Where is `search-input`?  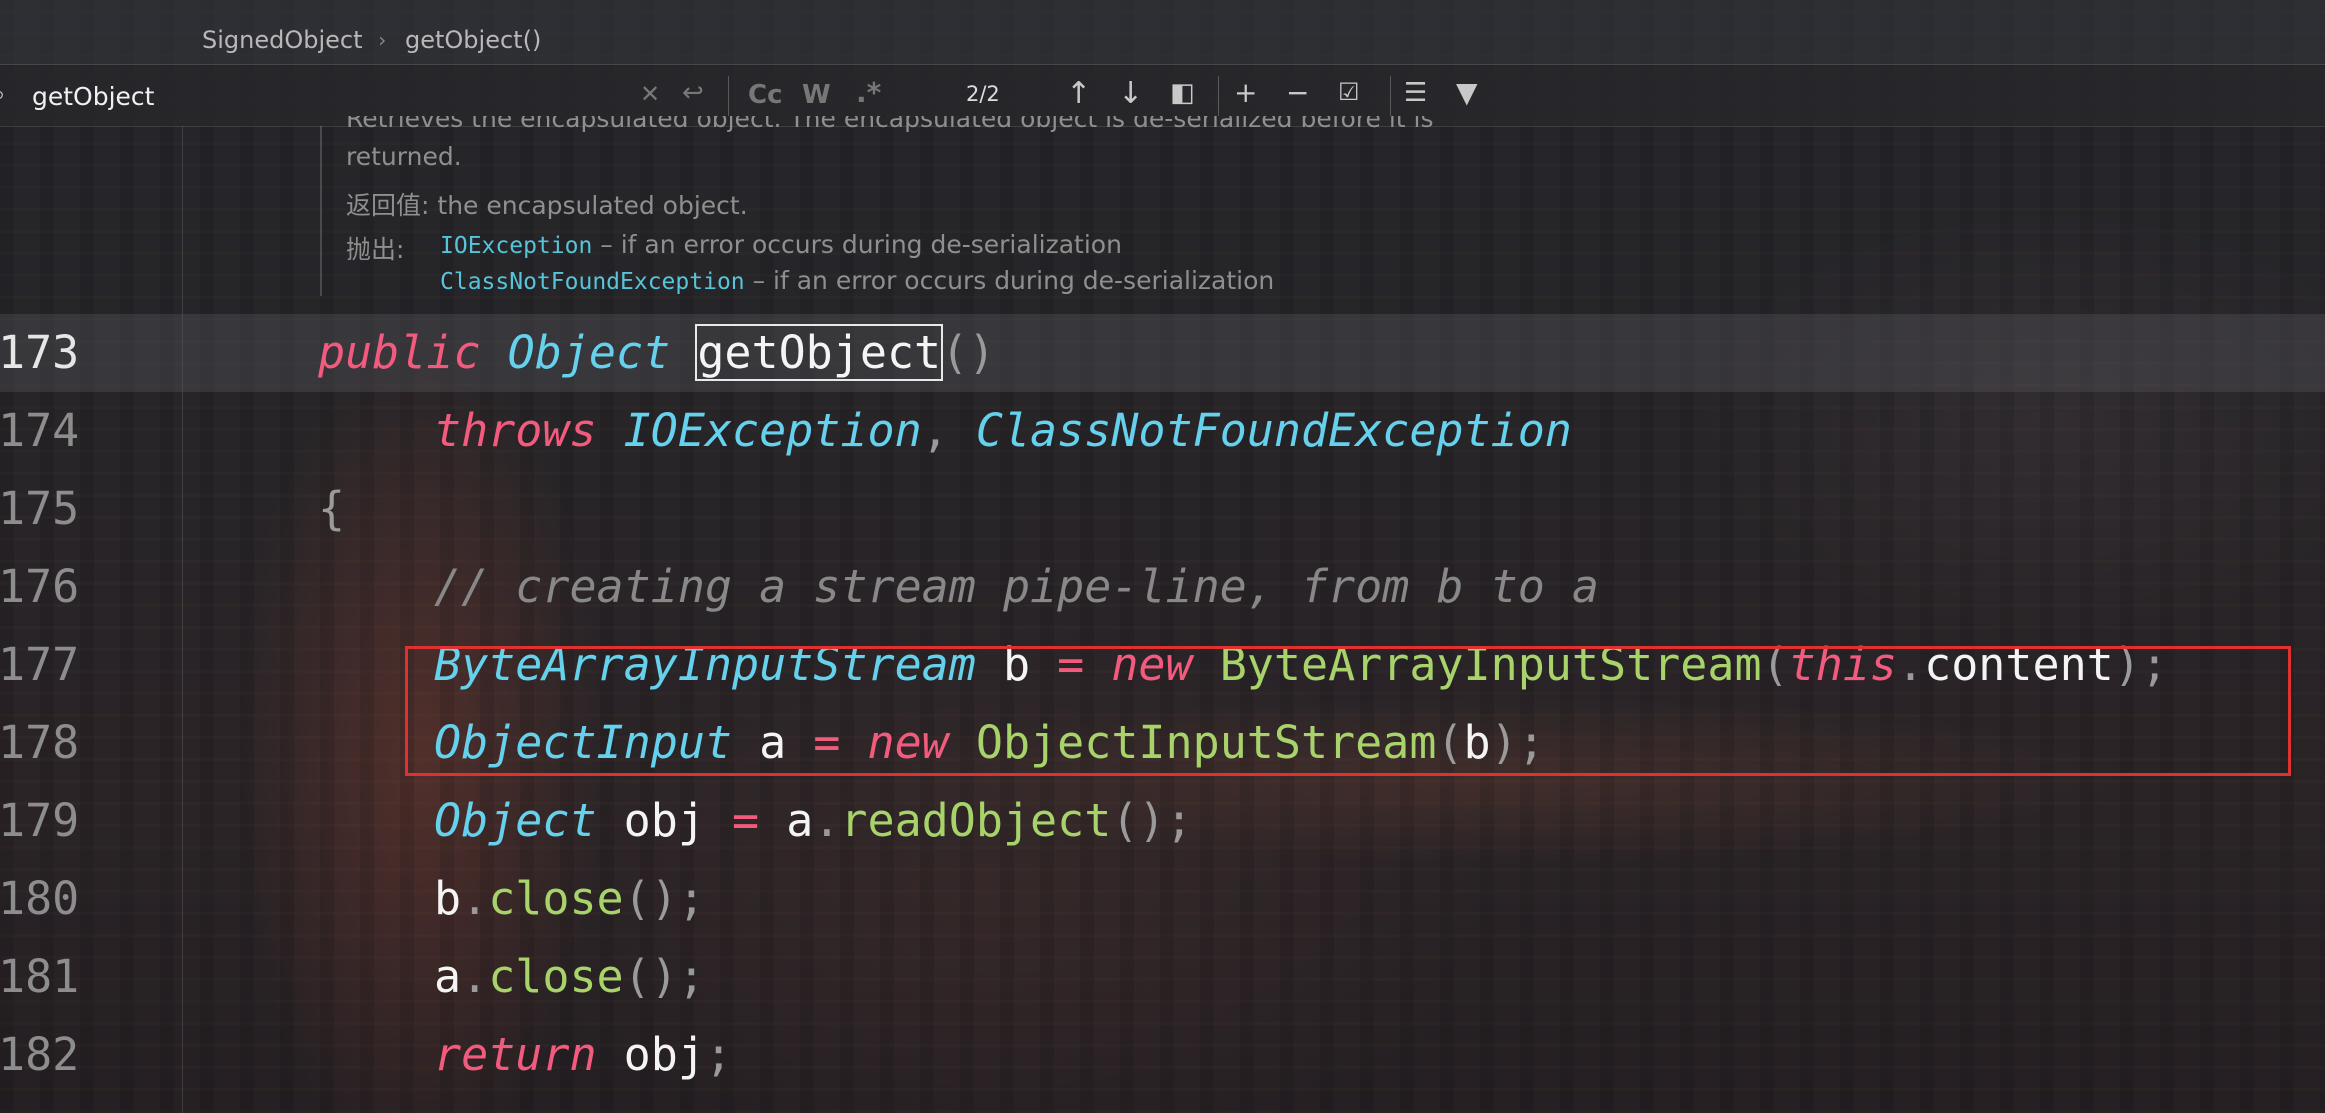
search-input is located at coordinates (332, 96).